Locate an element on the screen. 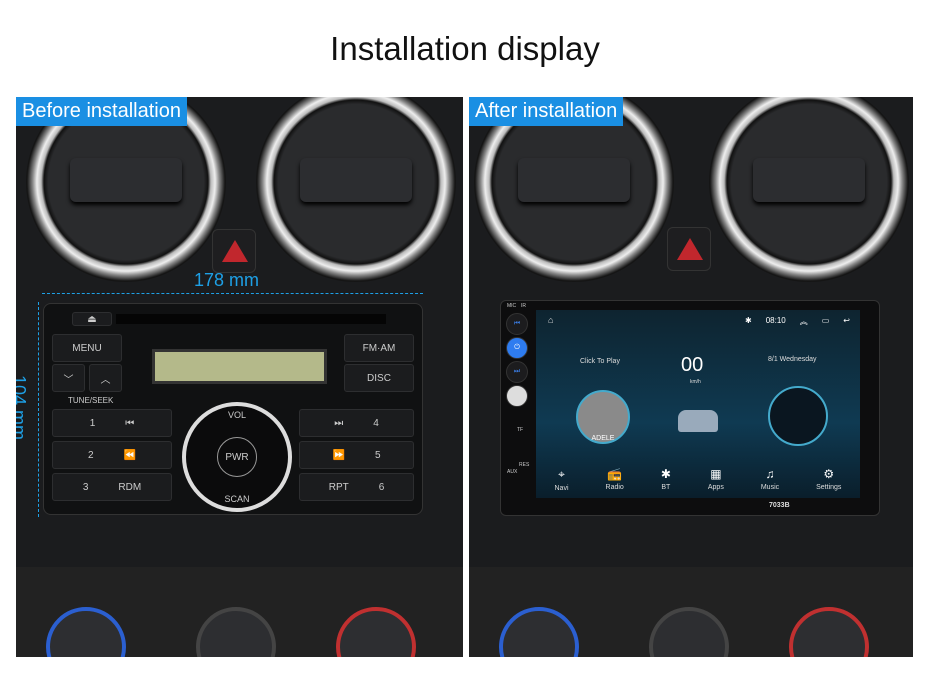 The height and width of the screenshot is (683, 930). app-music: ♫ Music is located at coordinates (770, 479).